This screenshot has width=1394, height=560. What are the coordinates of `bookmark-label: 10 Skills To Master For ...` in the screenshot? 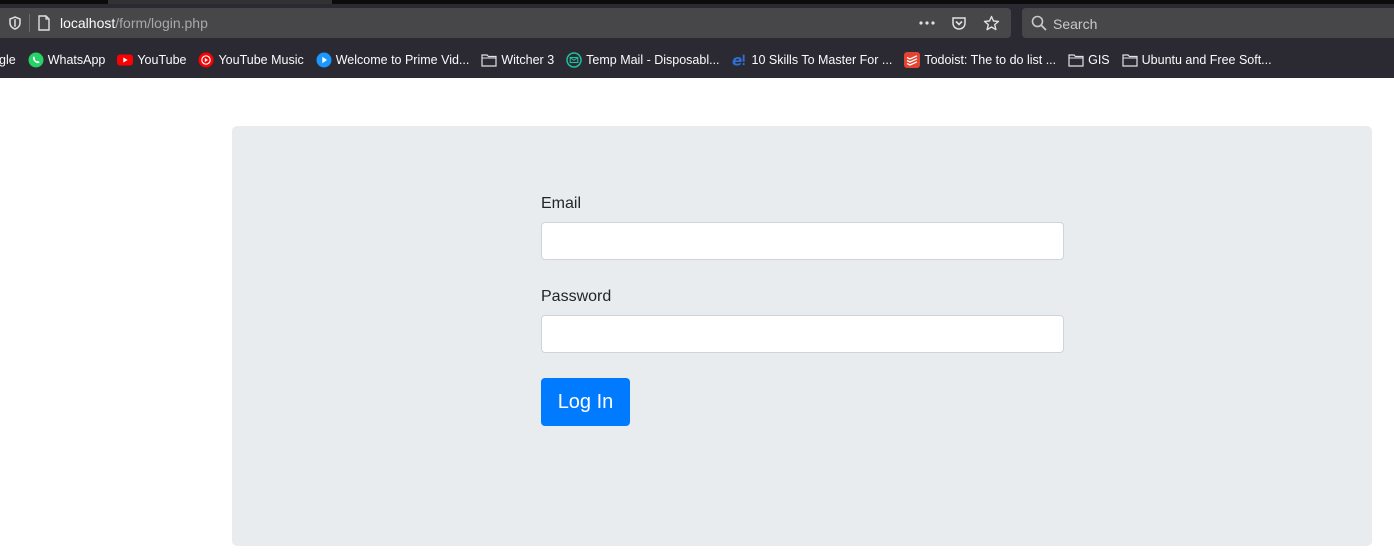 It's located at (822, 60).